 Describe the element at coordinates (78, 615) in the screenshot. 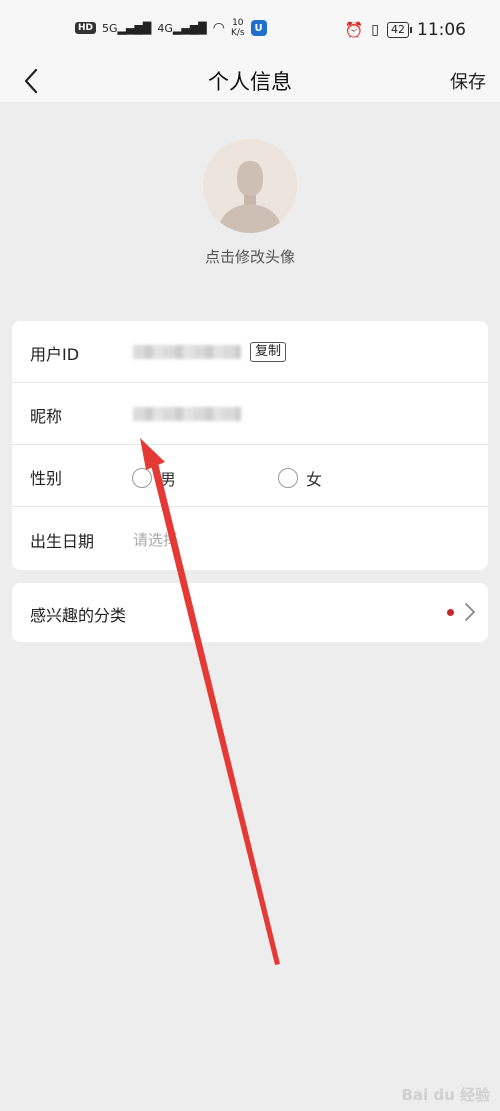

I see `interest-label: 感兴趣的分类` at that location.